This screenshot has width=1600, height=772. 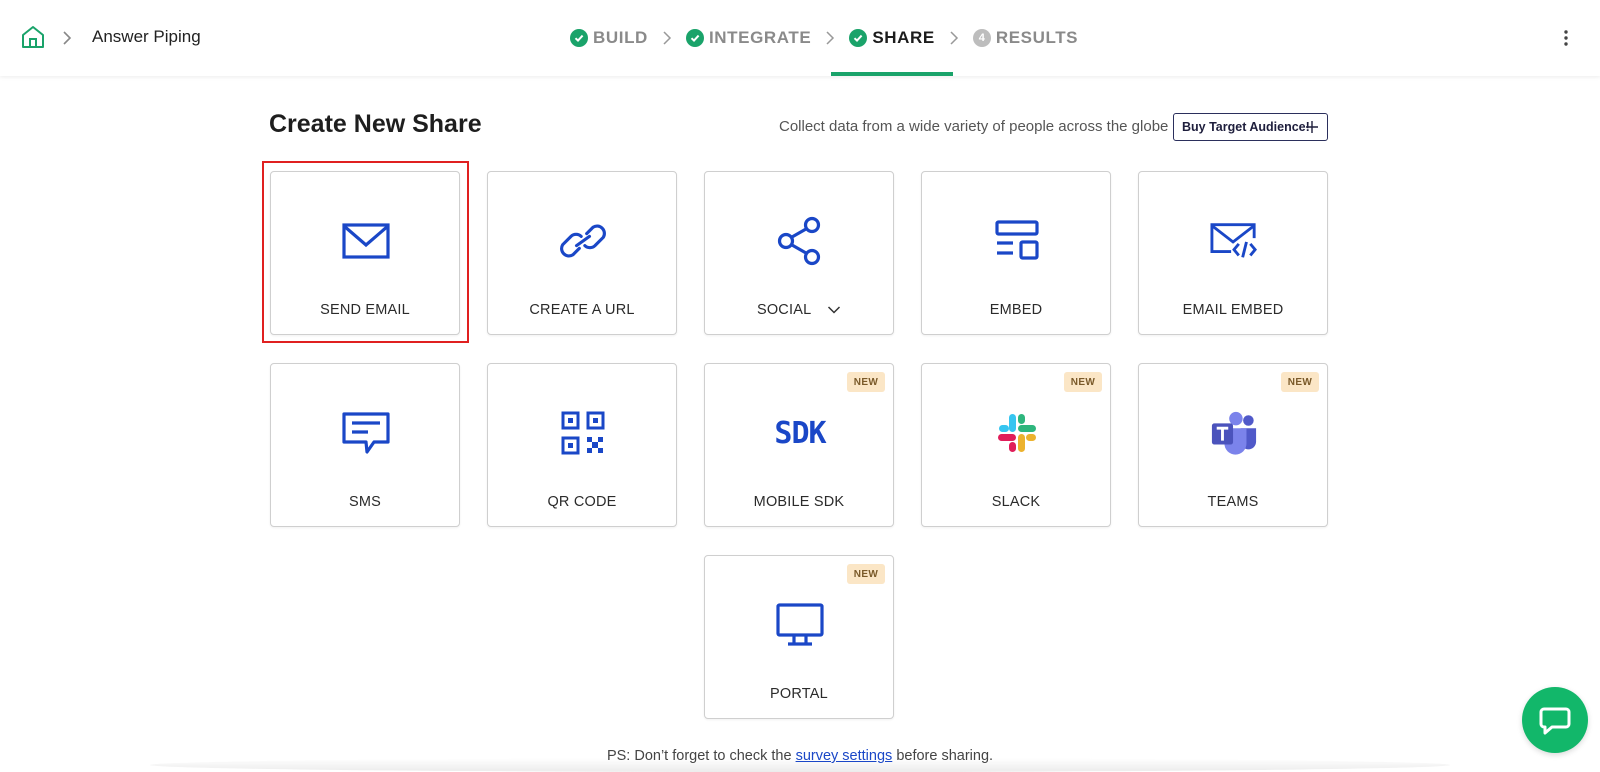 What do you see at coordinates (1234, 241) in the screenshot?
I see `email-embed-icon` at bounding box center [1234, 241].